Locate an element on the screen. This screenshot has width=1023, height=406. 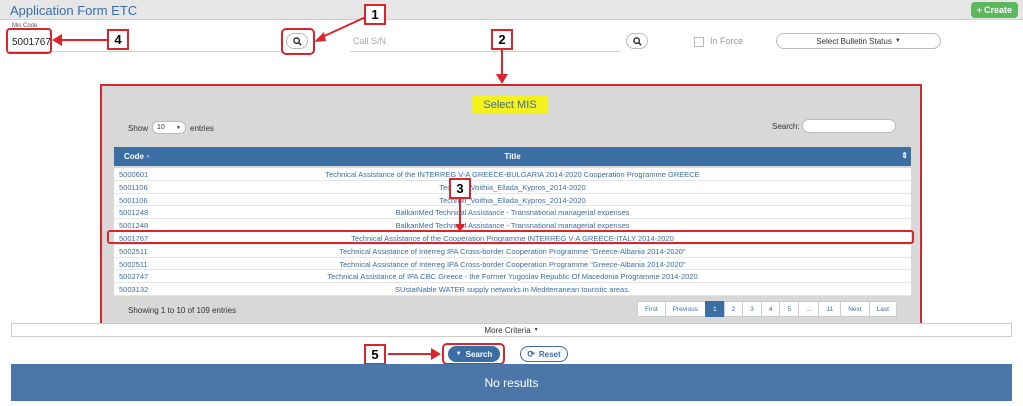
arrow-head-left-icon is located at coordinates (57, 40).